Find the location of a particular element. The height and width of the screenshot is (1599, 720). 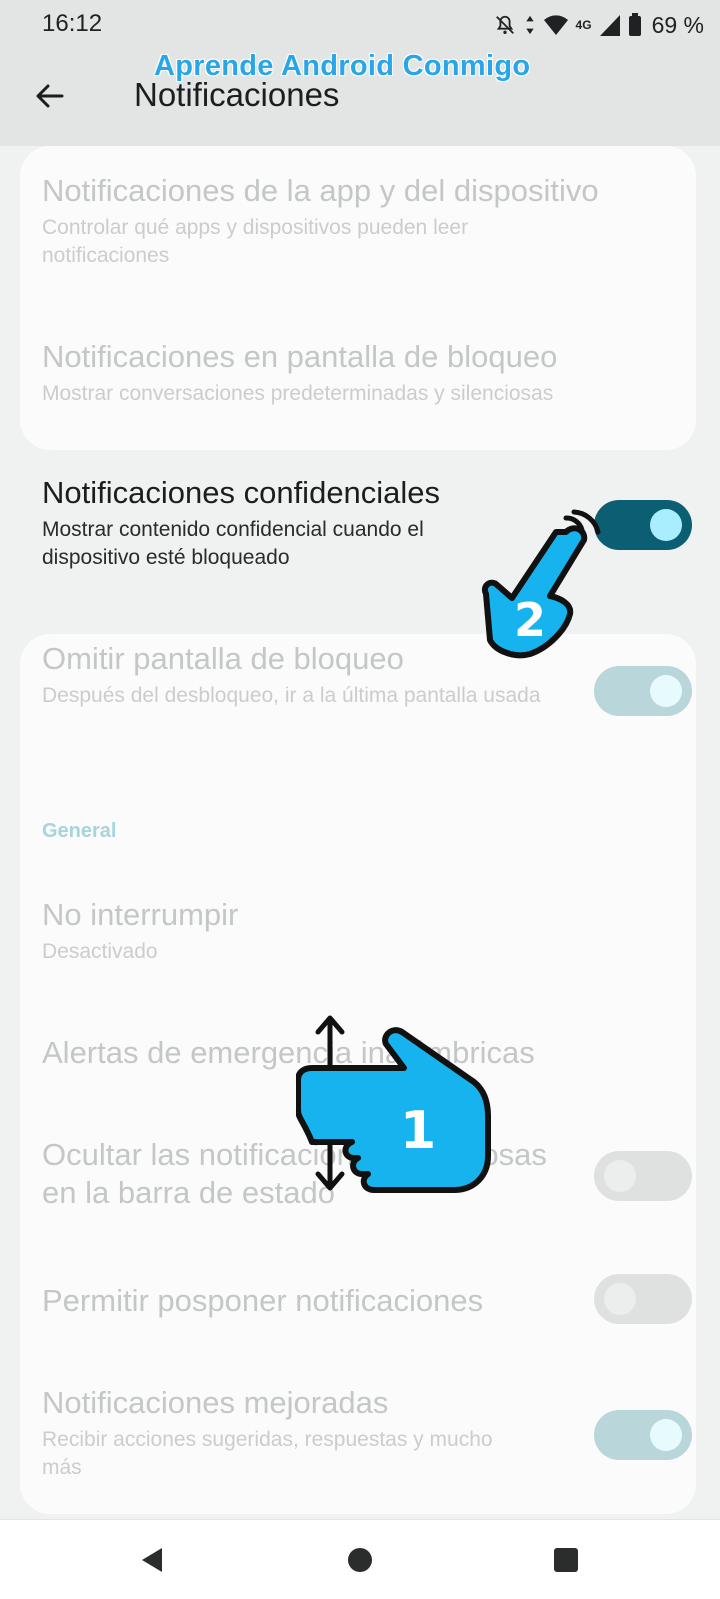

arrow-left-icon is located at coordinates (50, 96).